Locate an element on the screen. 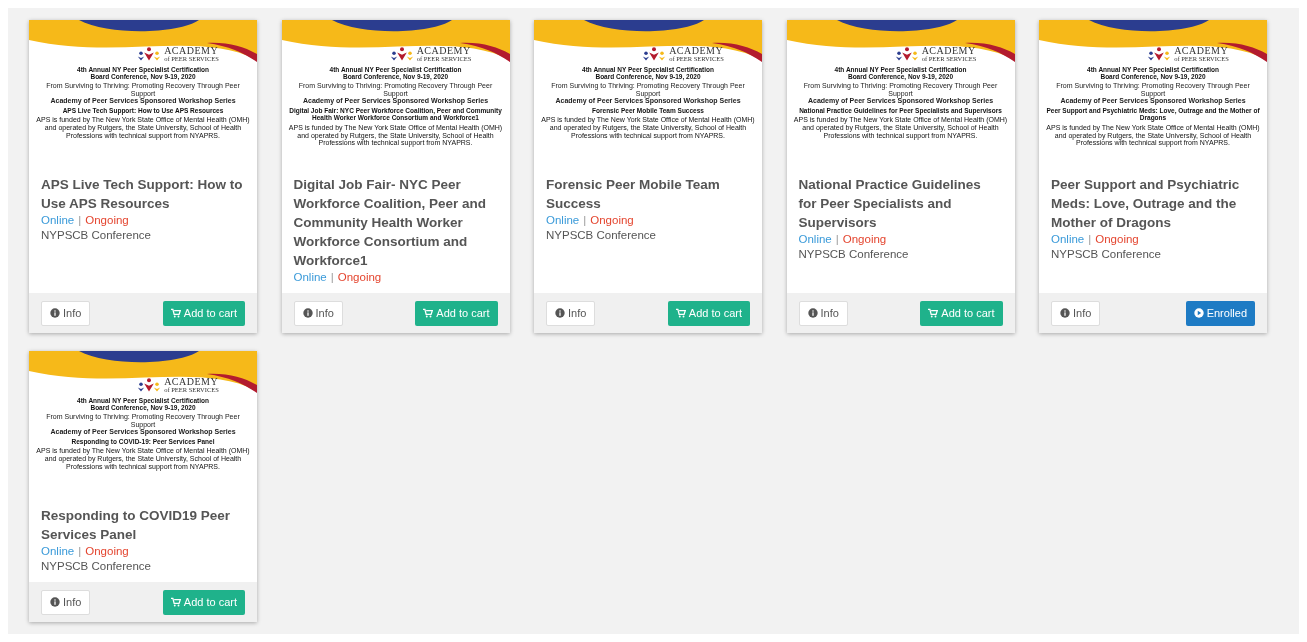 Image resolution: width=1307 pixels, height=642 pixels. course-title: National Practice Guidelines for Peer Specialists and Supervisors is located at coordinates (900, 203).